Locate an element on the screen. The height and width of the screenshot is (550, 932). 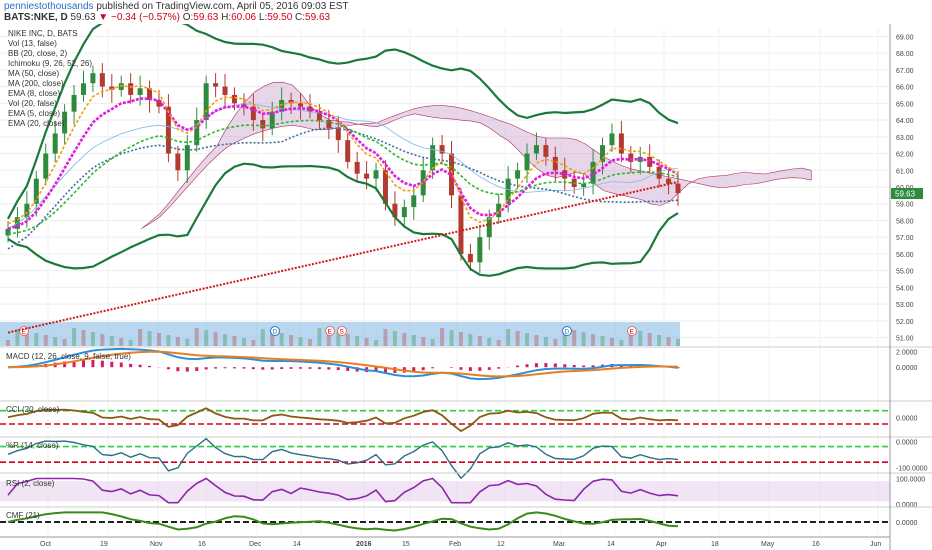
event-marker-label: D is located at coordinates (567, 332).